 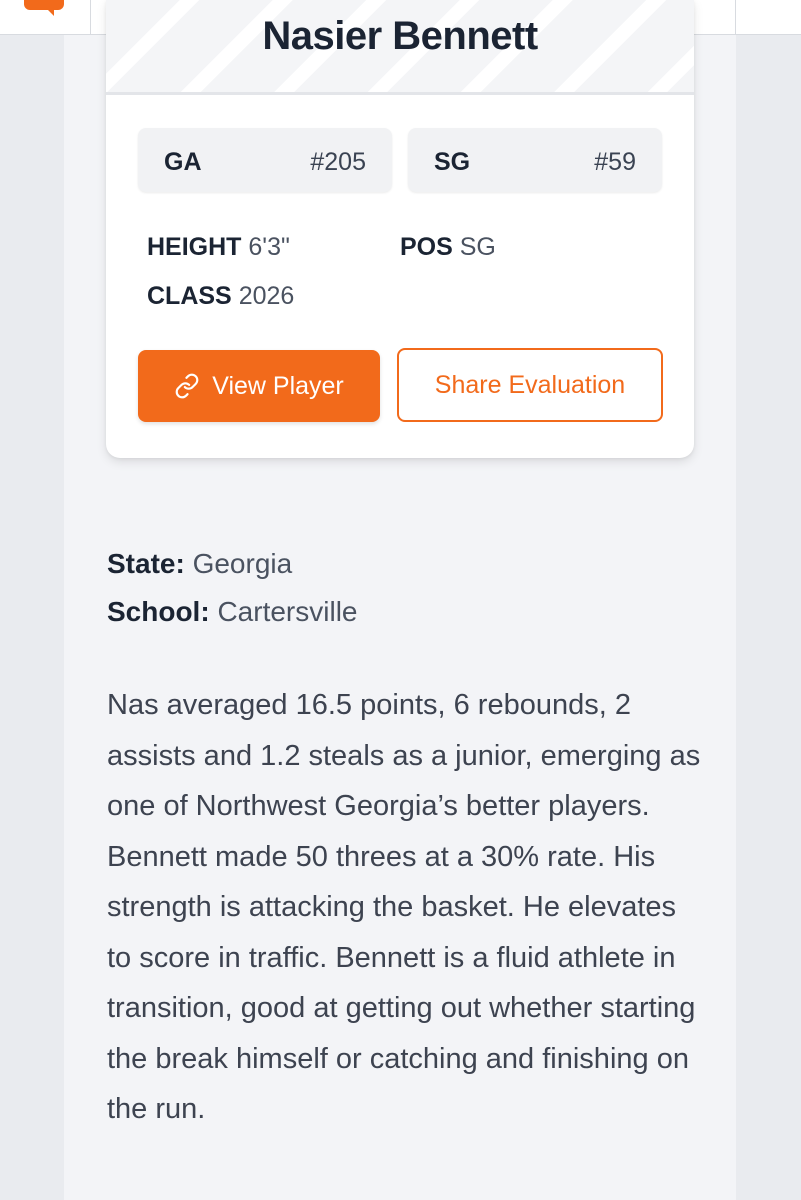 What do you see at coordinates (242, 563) in the screenshot?
I see `state-value: Georgia` at bounding box center [242, 563].